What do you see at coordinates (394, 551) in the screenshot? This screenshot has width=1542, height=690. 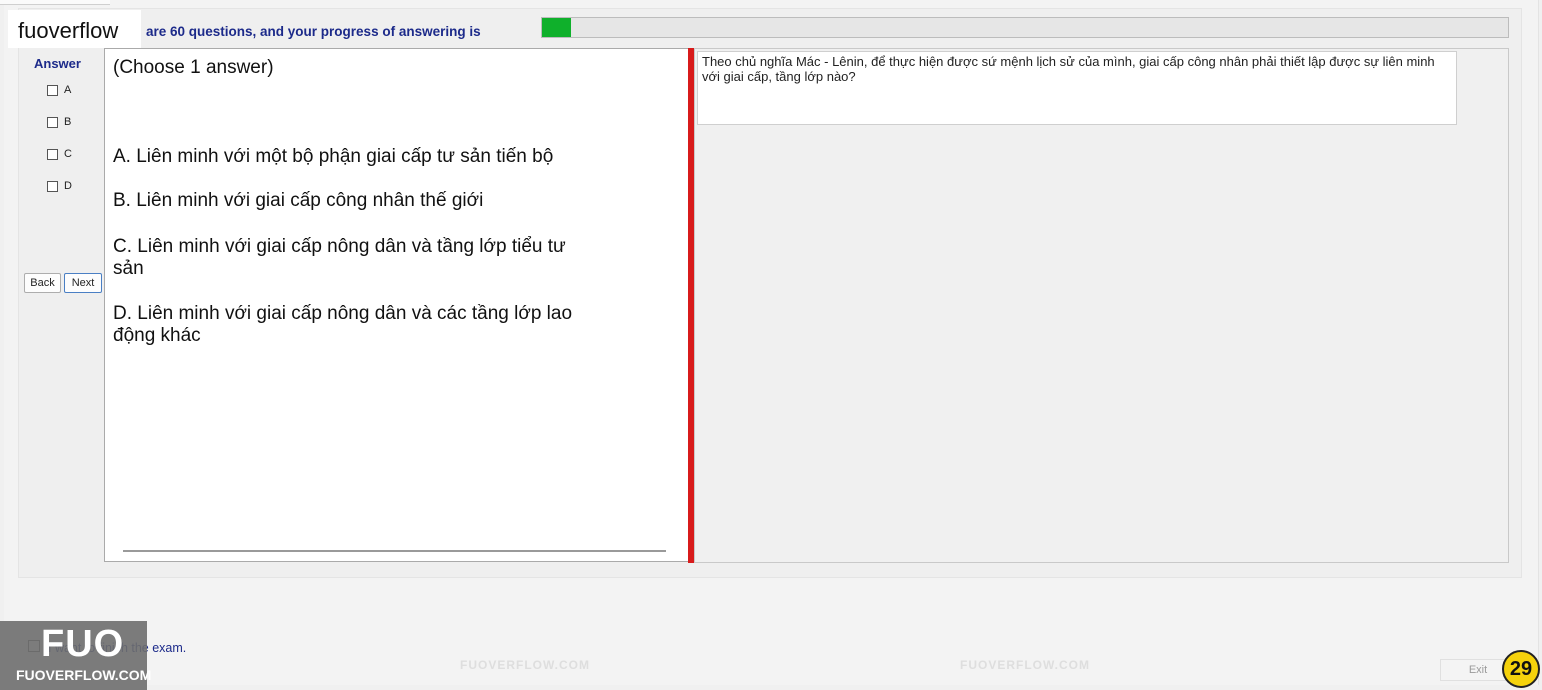 I see `horizontal-scrollbar` at bounding box center [394, 551].